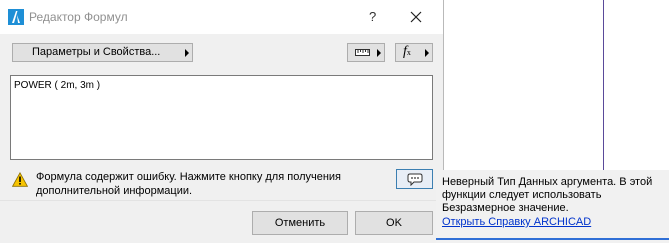  I want to click on window-title: Редактор Формул, so click(78, 17).